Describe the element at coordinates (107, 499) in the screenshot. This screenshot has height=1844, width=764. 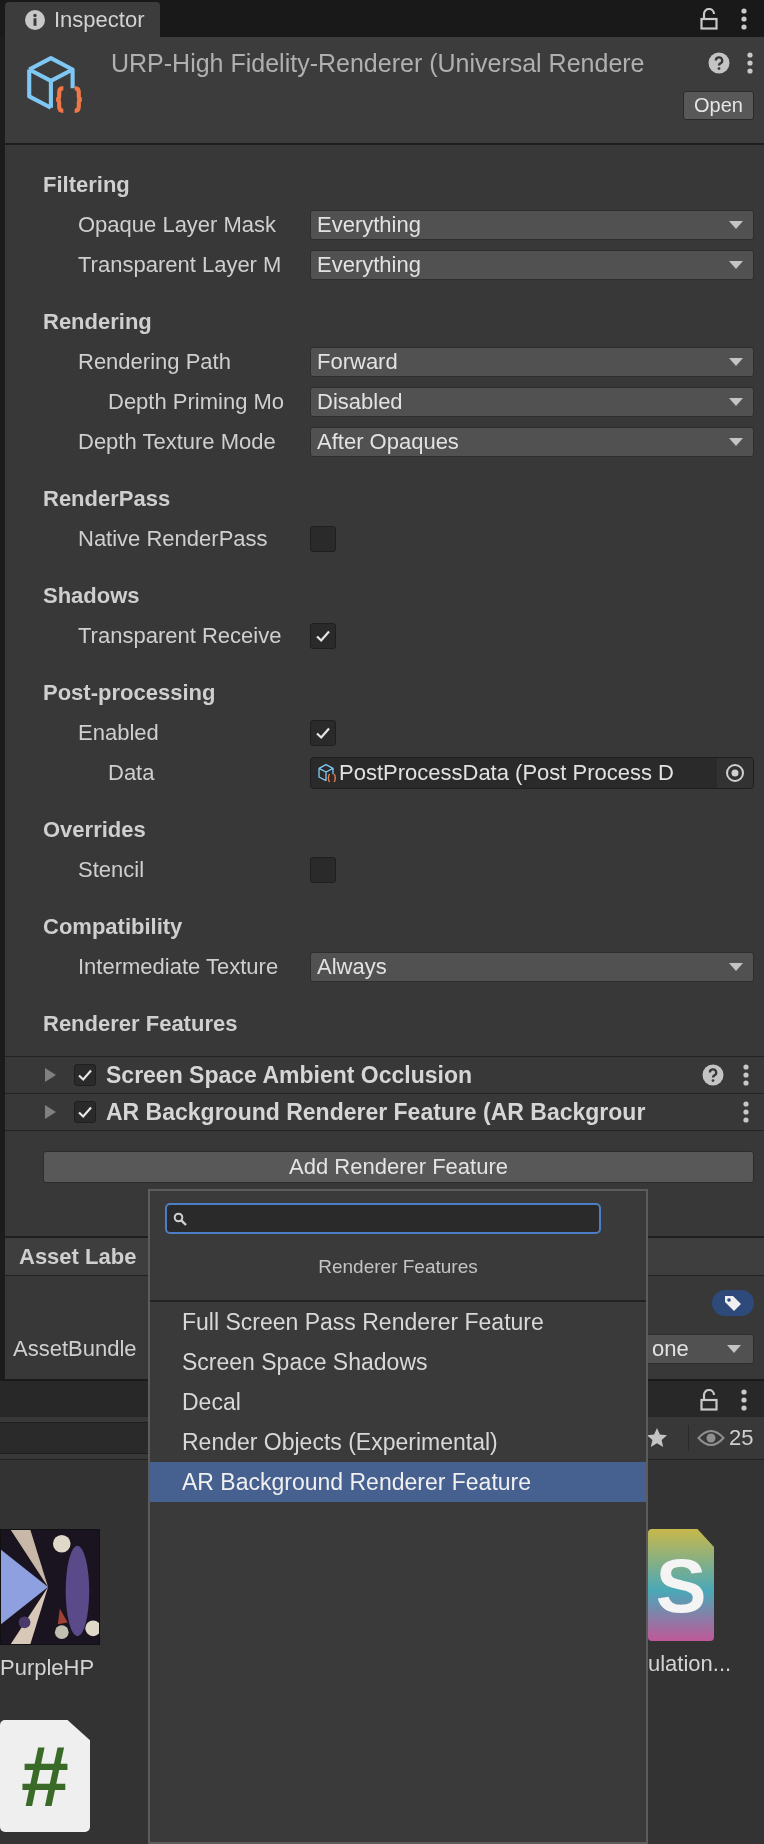
I see `section-header: RenderPass` at that location.